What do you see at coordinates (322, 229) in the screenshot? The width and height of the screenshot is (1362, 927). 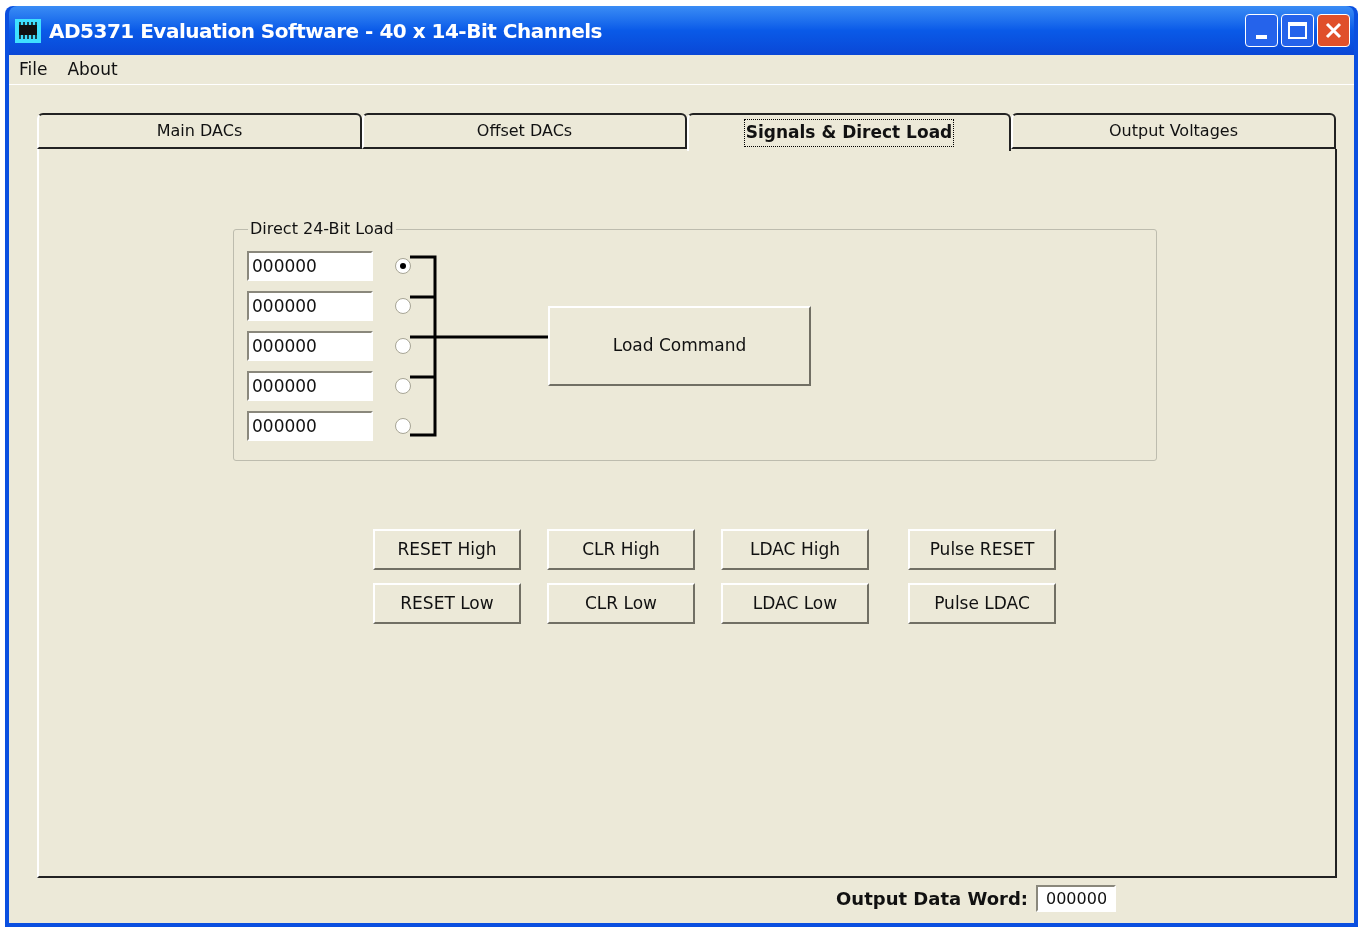 I see `group-title: Direct 24-Bit Load` at bounding box center [322, 229].